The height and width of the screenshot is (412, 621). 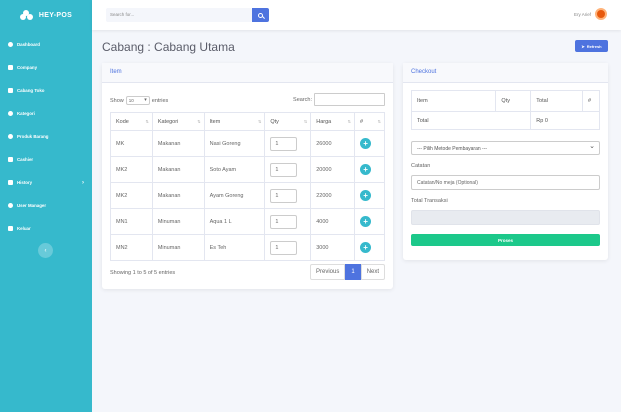 What do you see at coordinates (461, 272) in the screenshot?
I see `pagination: Previous 1 Next` at bounding box center [461, 272].